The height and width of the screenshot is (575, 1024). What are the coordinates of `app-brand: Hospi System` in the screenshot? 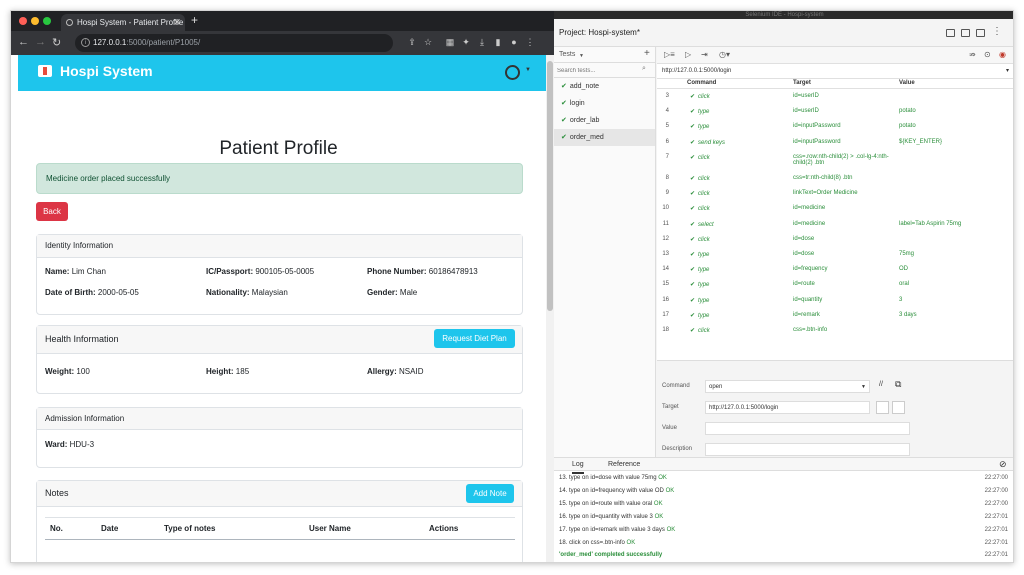 It's located at (95, 71).